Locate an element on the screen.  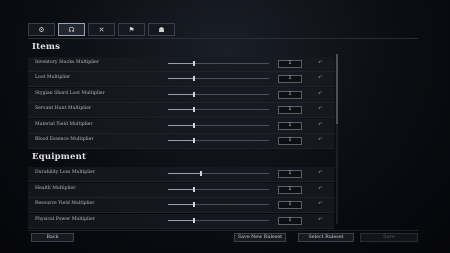
tab-combat: ✕ is located at coordinates (101, 29).